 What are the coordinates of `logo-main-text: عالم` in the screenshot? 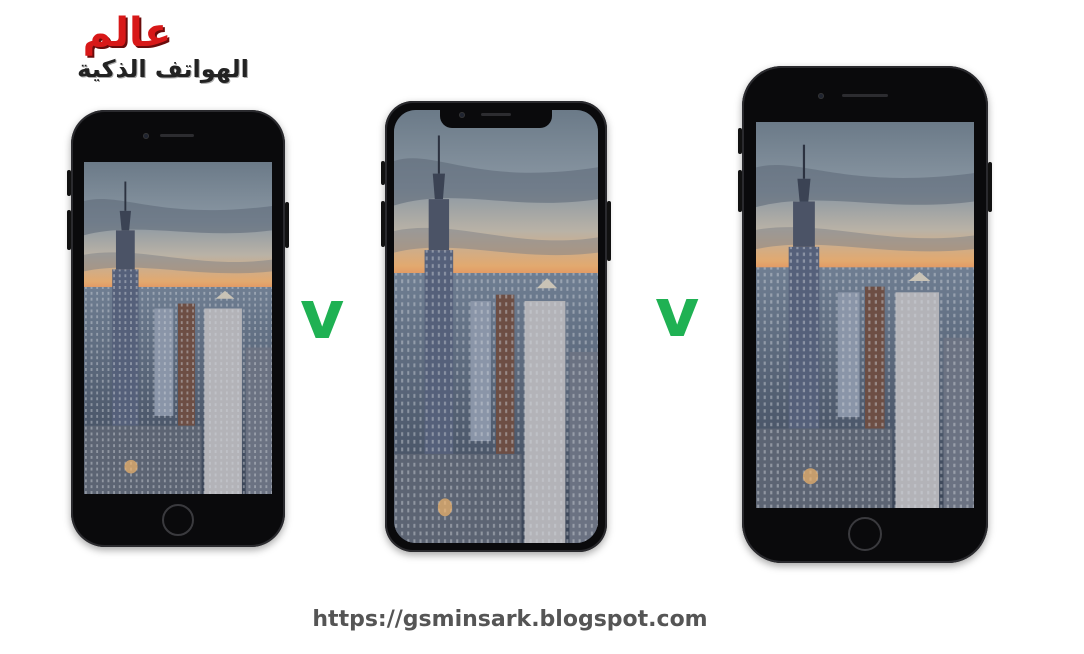 It's located at (127, 33).